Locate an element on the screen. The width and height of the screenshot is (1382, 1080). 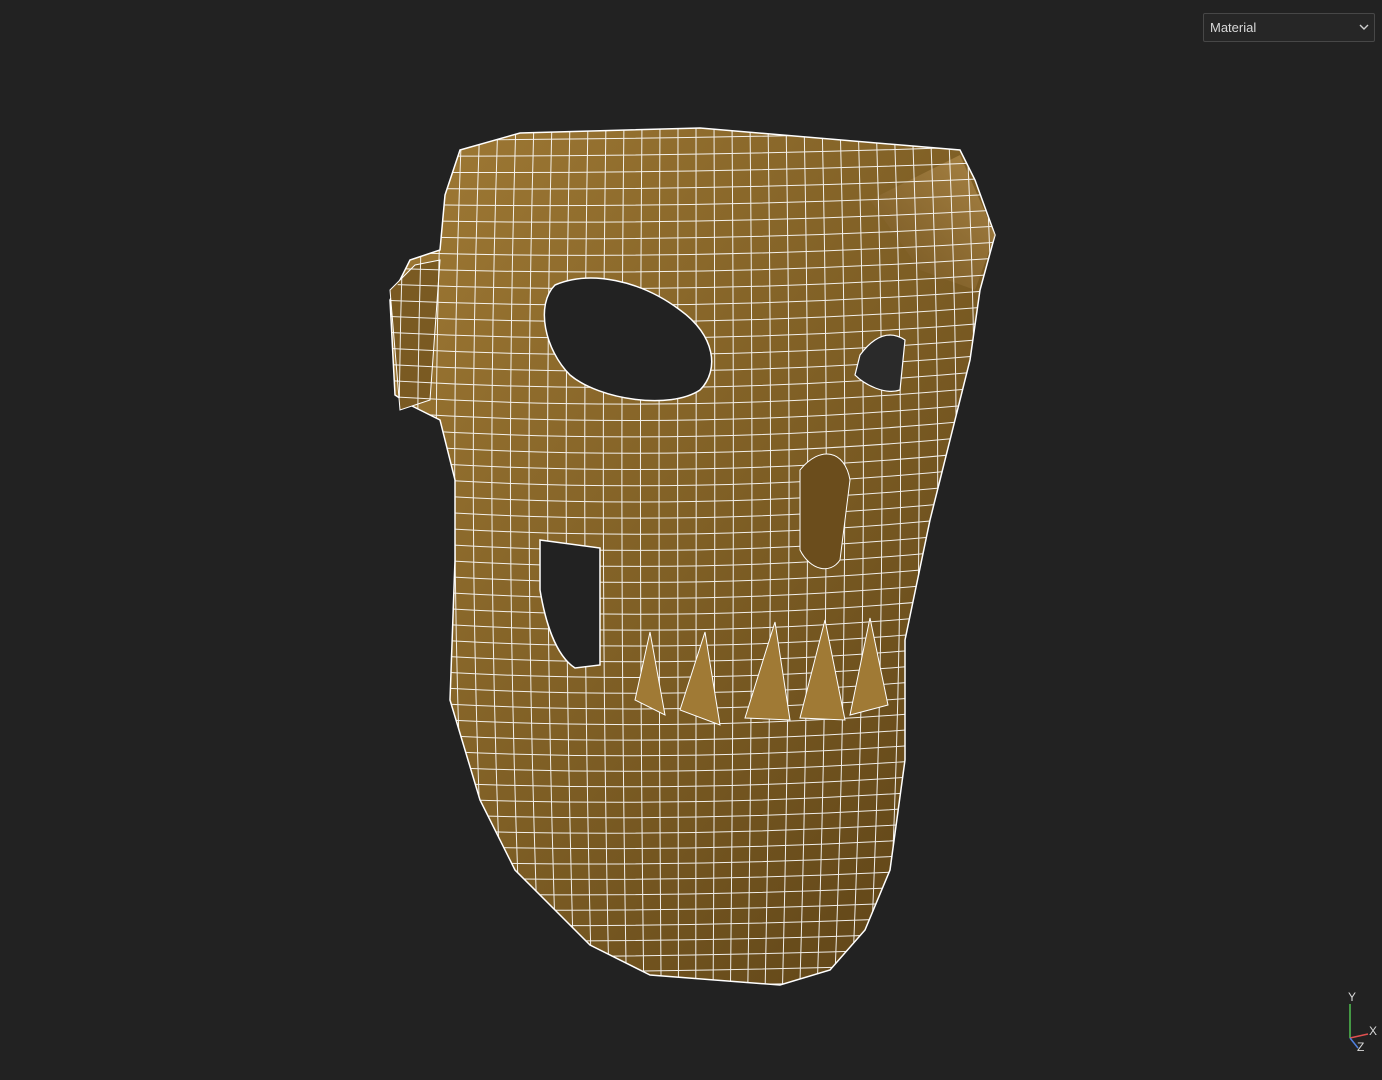
chevron-down-icon is located at coordinates (1364, 27).